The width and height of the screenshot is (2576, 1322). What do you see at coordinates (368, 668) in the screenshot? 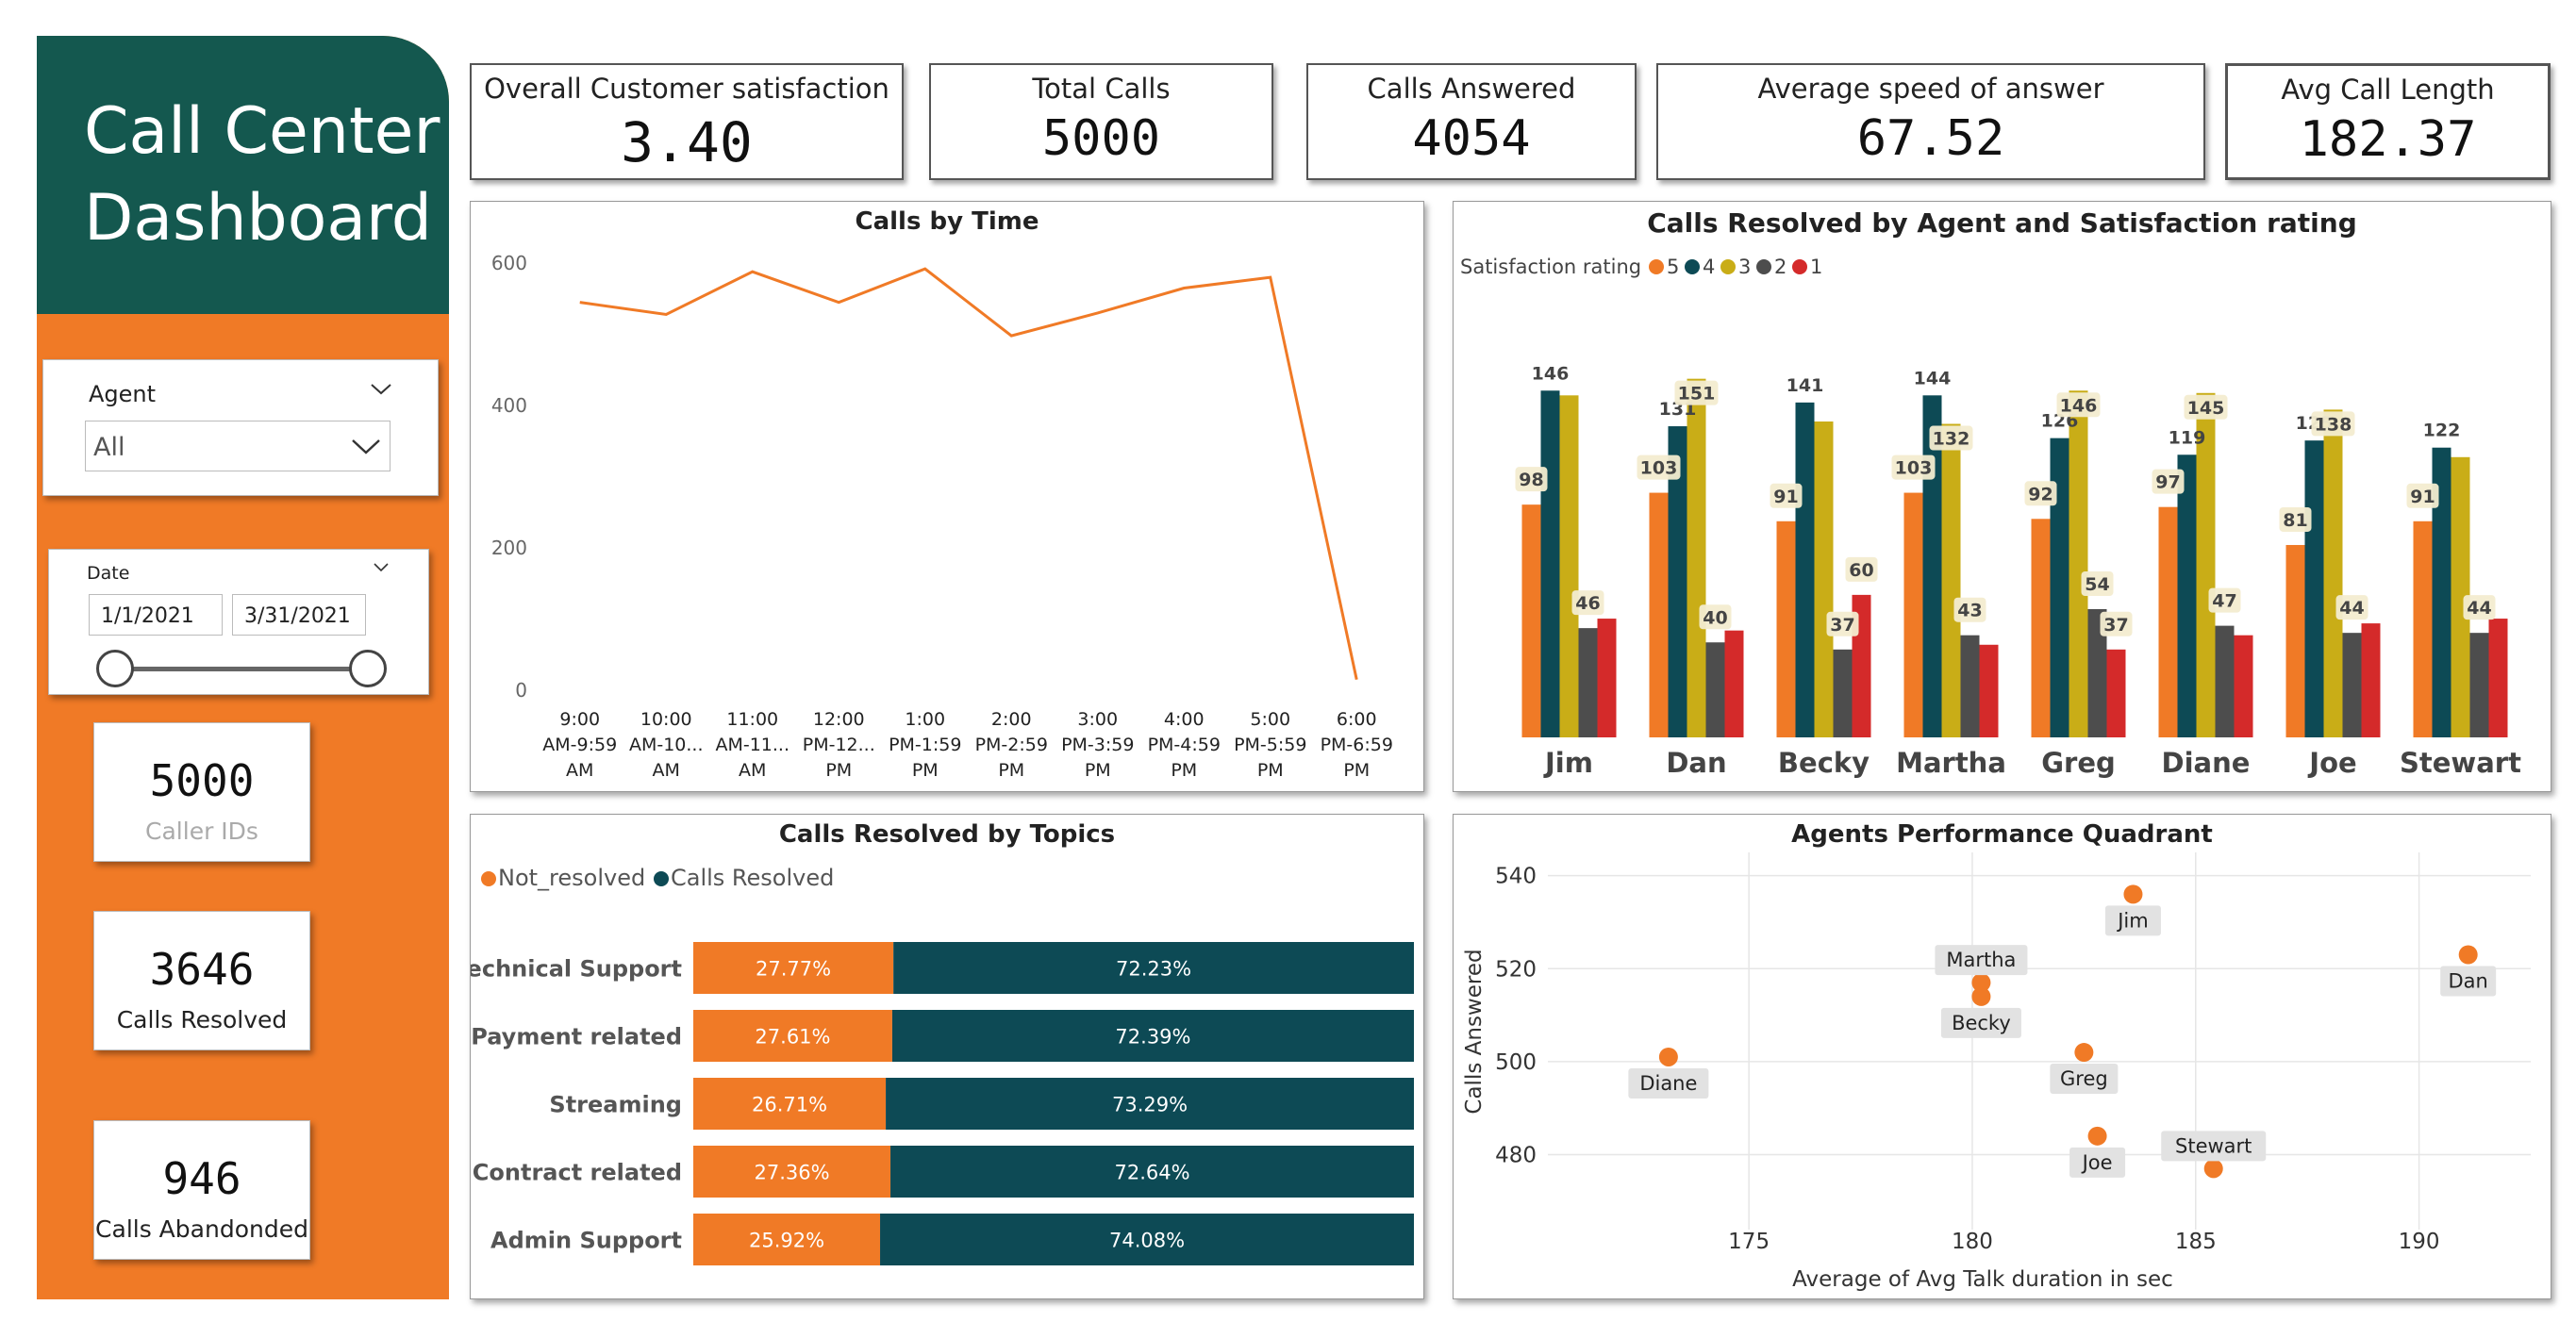
I see `date-range-end-handle` at bounding box center [368, 668].